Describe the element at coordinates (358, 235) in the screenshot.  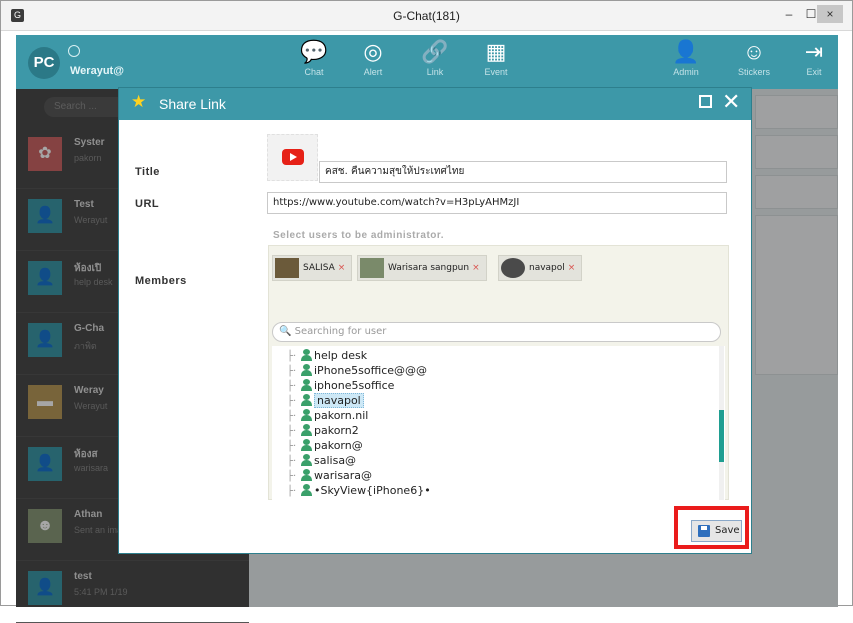
I see `admin-hint: Select users to be administrator.` at that location.